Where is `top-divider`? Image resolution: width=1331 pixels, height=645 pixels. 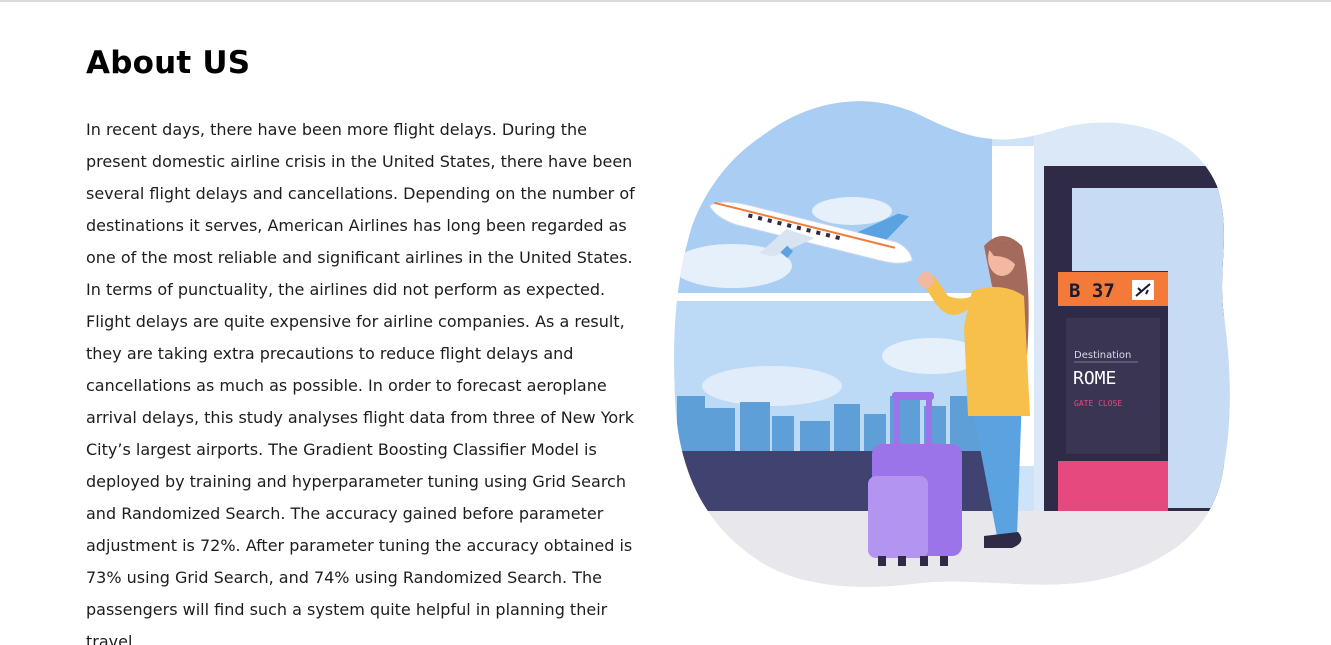 top-divider is located at coordinates (665, 1).